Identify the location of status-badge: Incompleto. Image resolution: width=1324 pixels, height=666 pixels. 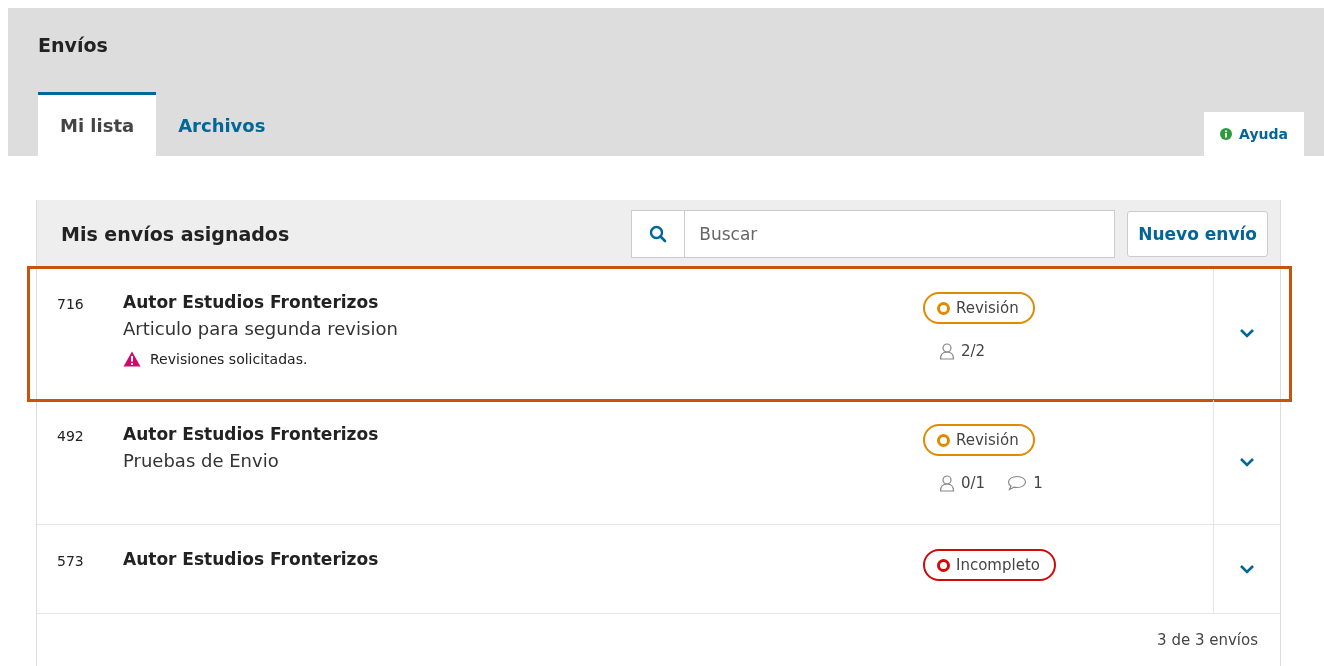
(989, 565).